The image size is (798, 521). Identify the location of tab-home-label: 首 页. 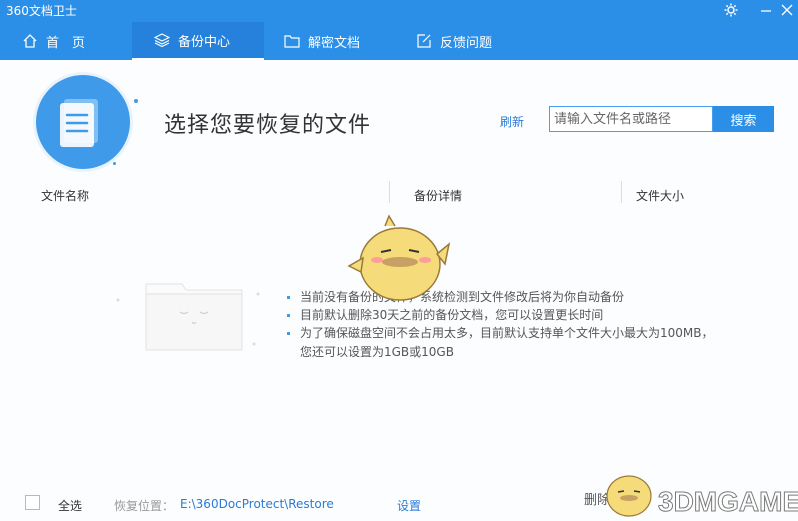
(66, 43).